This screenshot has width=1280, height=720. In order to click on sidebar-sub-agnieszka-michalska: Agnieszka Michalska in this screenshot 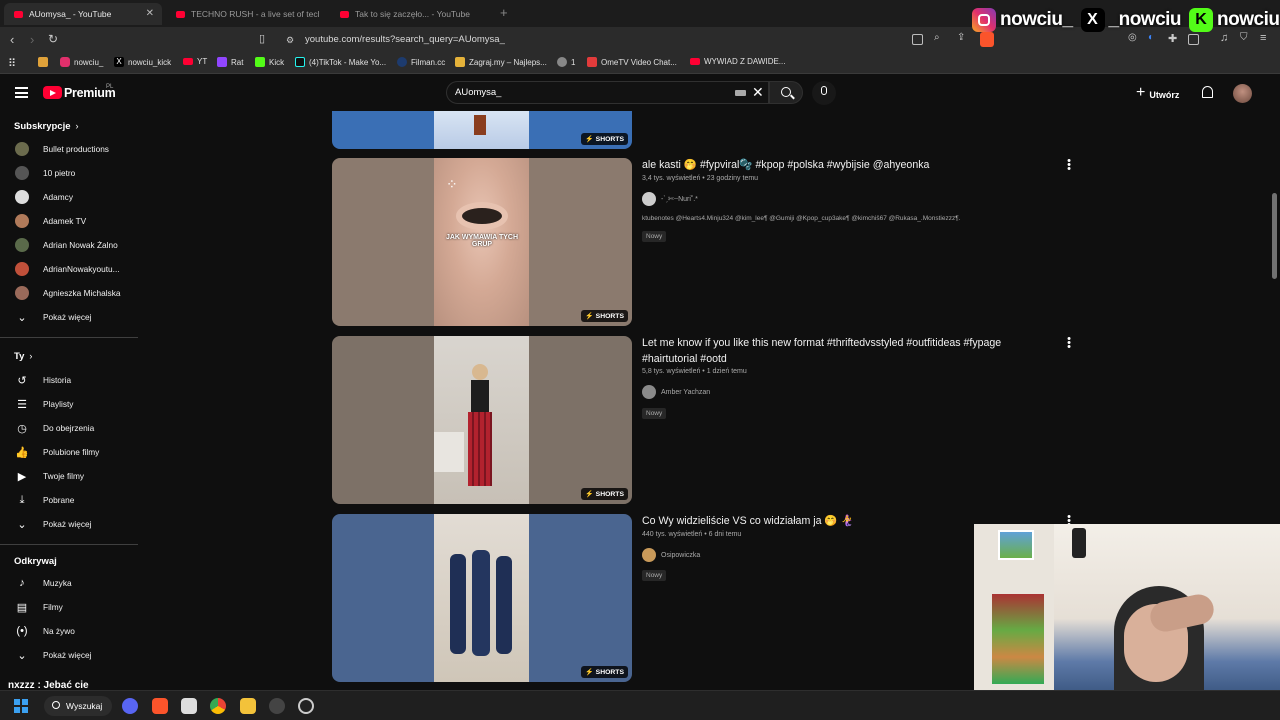, I will do `click(69, 293)`.